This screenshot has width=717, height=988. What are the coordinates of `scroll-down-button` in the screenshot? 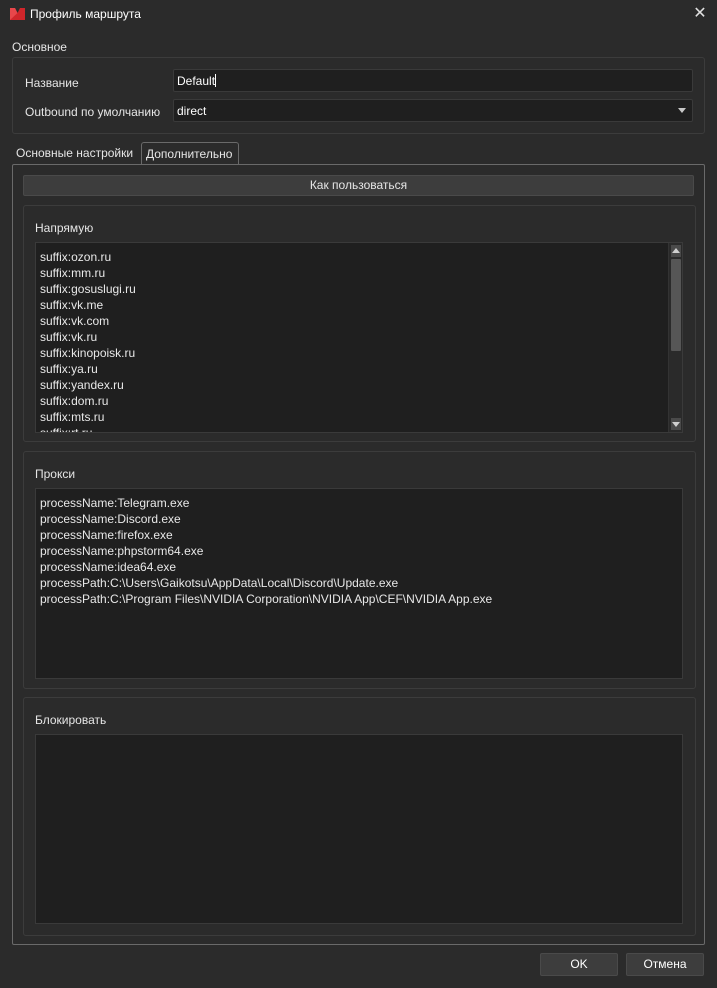 It's located at (676, 424).